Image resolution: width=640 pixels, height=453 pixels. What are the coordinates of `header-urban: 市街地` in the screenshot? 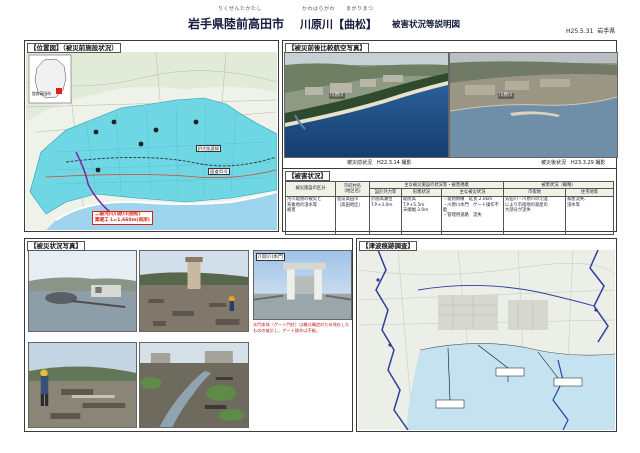 It's located at (534, 192).